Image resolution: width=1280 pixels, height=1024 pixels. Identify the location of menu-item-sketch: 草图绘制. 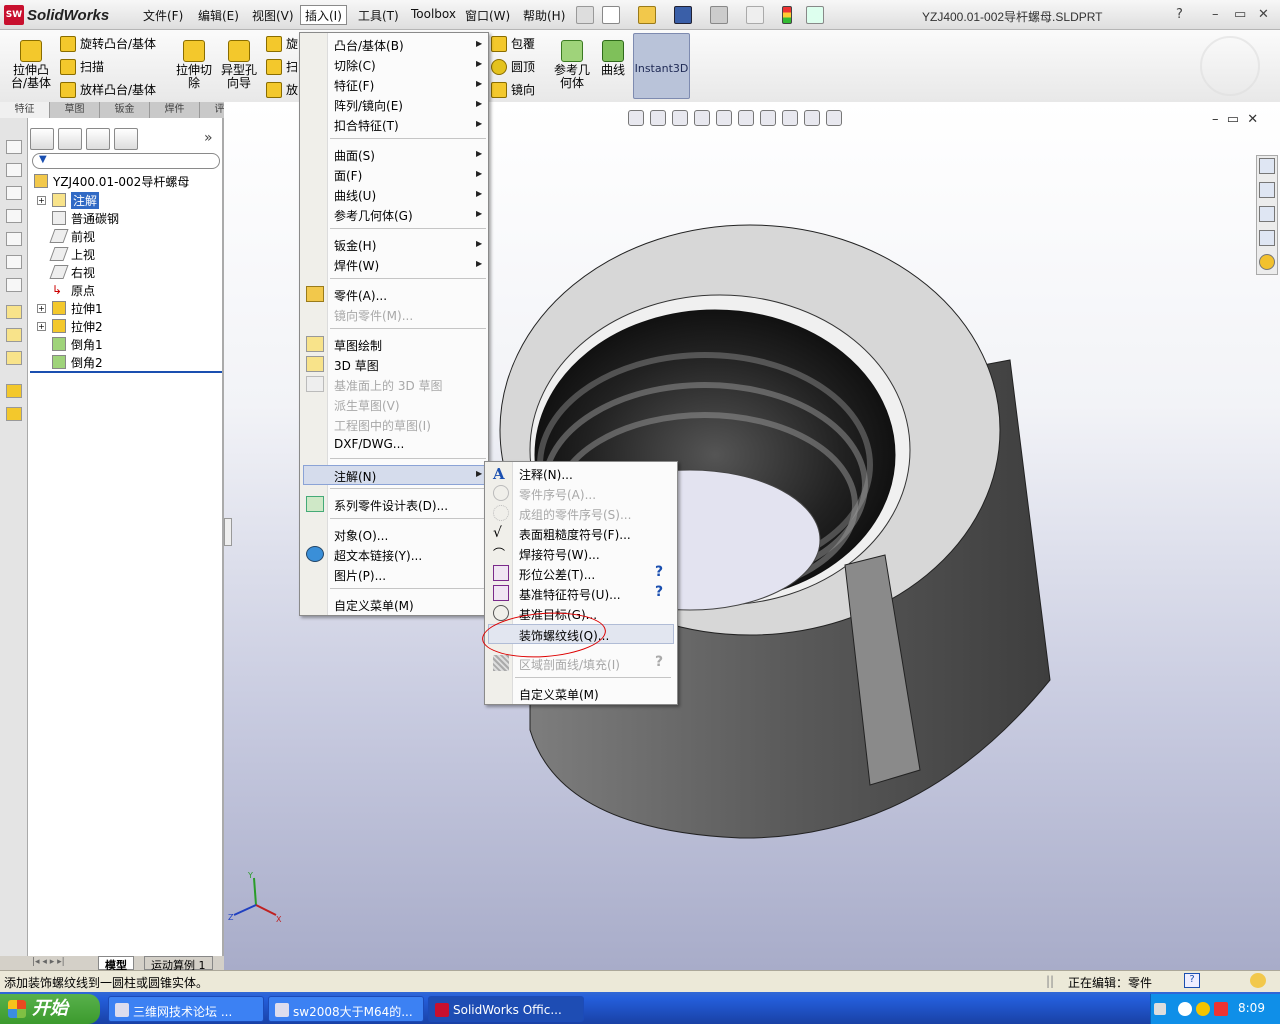
(358, 346).